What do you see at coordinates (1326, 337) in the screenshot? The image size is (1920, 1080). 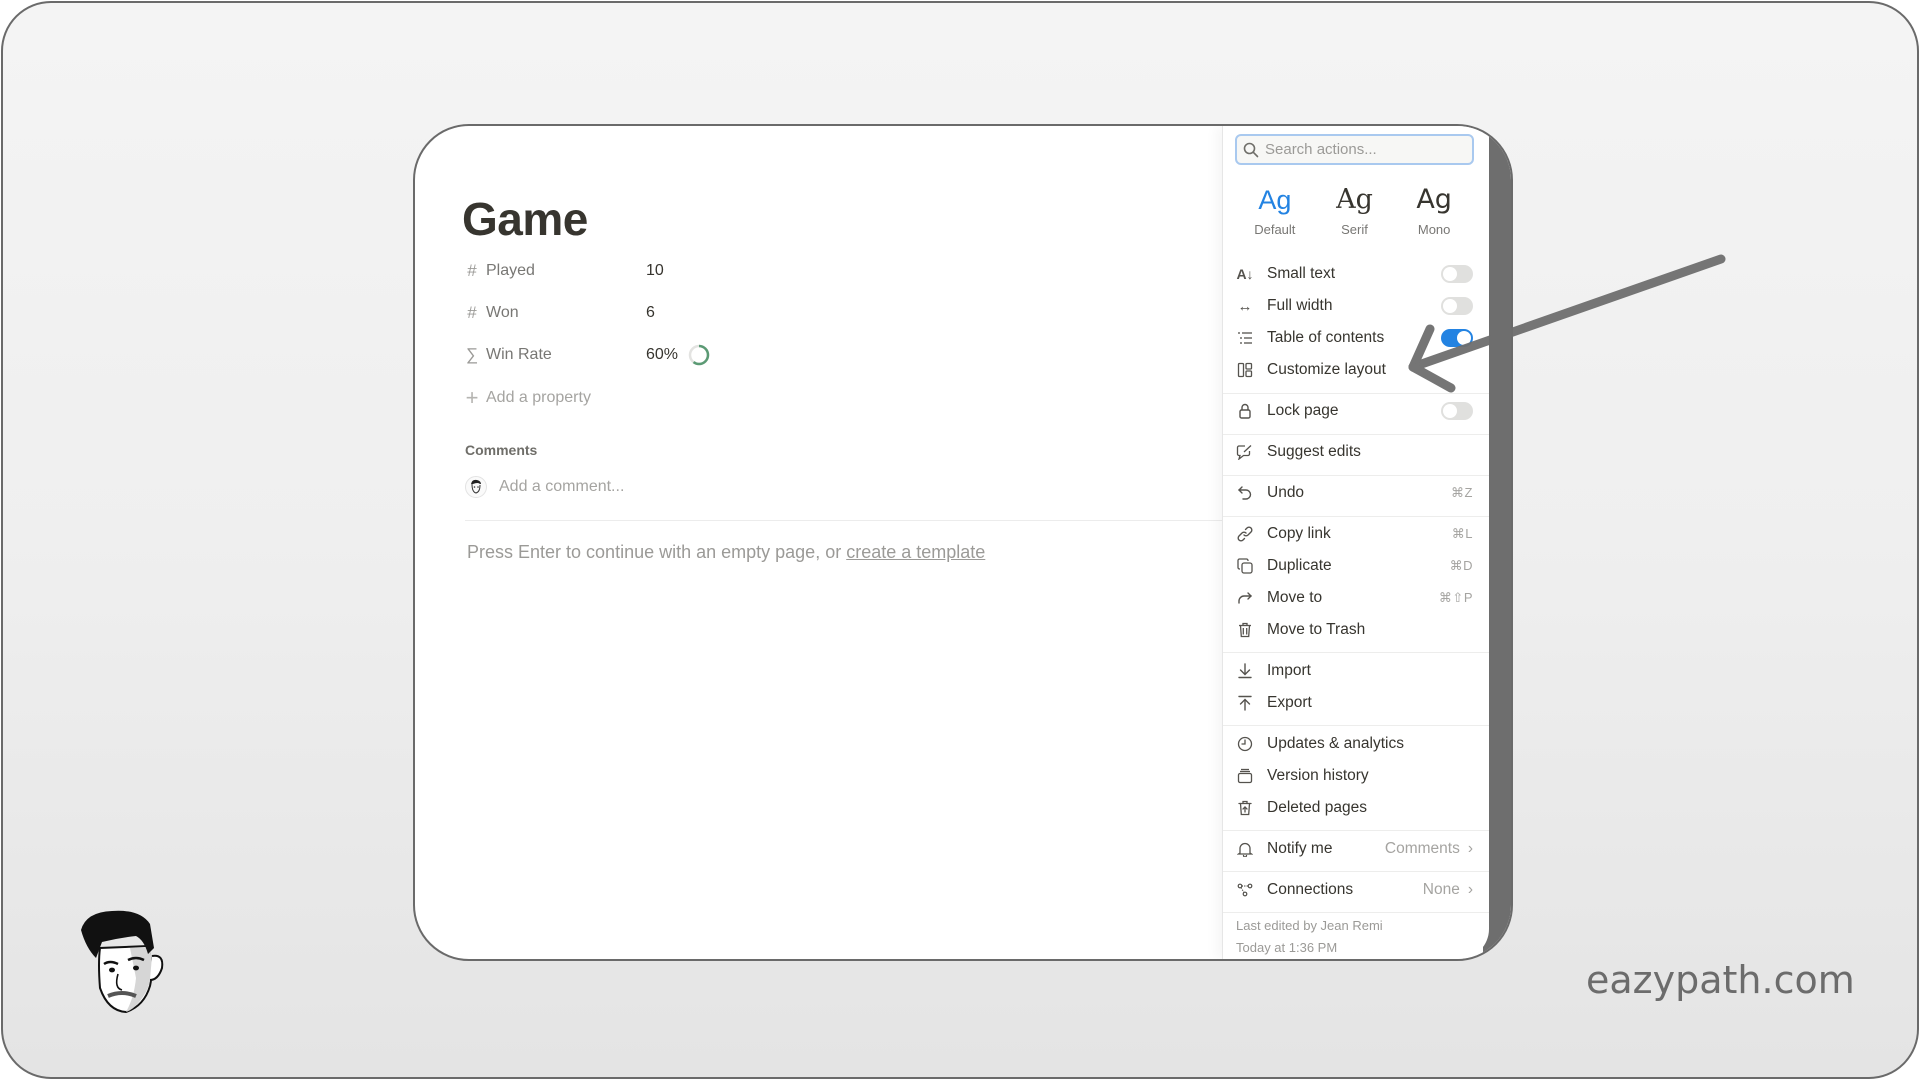 I see `menu-item-label: Table of contents` at bounding box center [1326, 337].